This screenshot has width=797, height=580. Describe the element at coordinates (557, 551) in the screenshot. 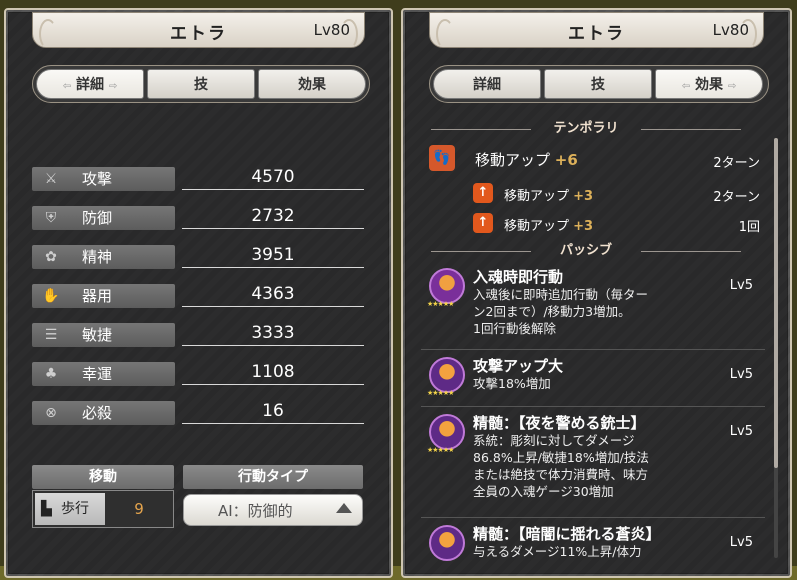

I see `skill-description: 与えるダメージ11%上昇/体力` at that location.